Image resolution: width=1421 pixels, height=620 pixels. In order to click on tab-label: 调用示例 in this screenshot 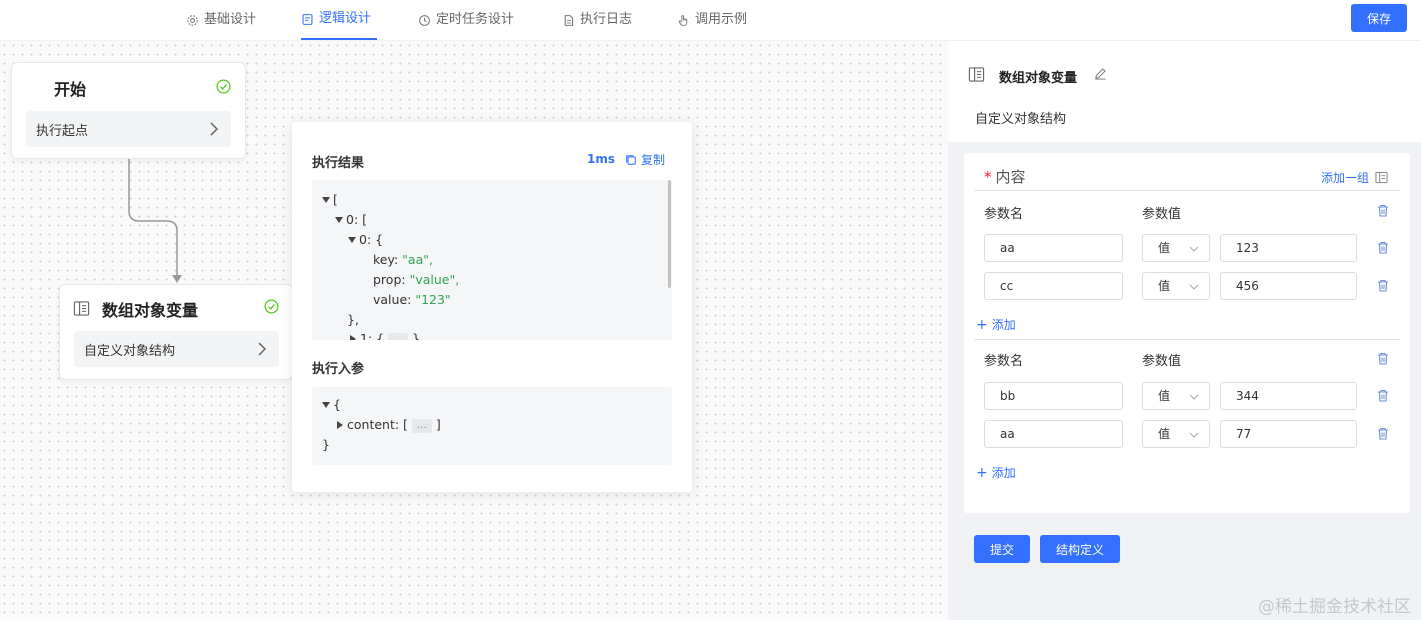, I will do `click(721, 19)`.